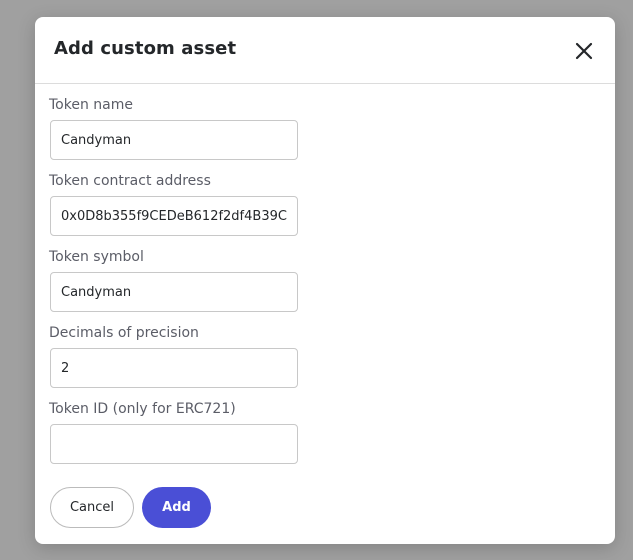 This screenshot has height=560, width=633. I want to click on token-symbol-field: Token symbol, so click(173, 280).